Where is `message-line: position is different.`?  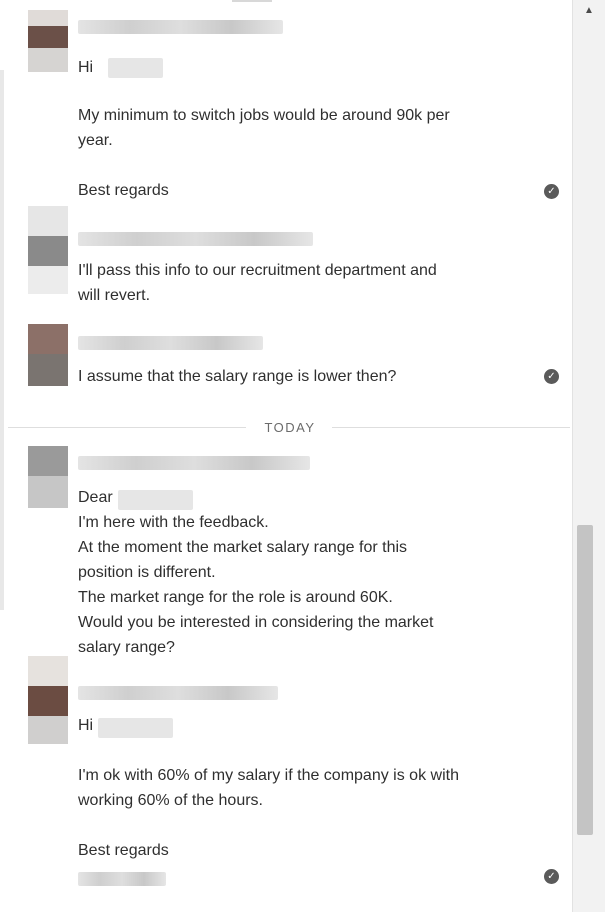 message-line: position is different. is located at coordinates (147, 572).